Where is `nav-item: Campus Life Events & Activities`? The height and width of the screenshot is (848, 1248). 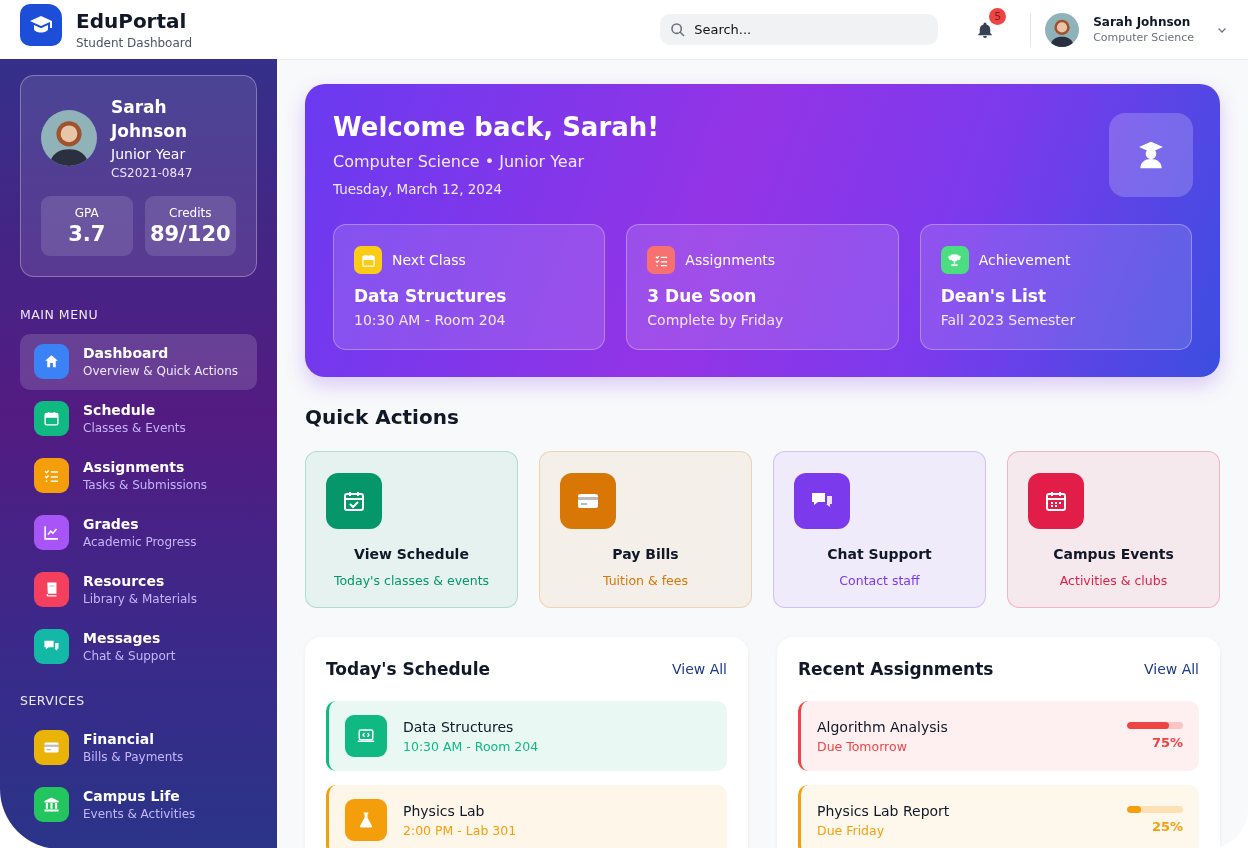 nav-item: Campus Life Events & Activities is located at coordinates (138, 804).